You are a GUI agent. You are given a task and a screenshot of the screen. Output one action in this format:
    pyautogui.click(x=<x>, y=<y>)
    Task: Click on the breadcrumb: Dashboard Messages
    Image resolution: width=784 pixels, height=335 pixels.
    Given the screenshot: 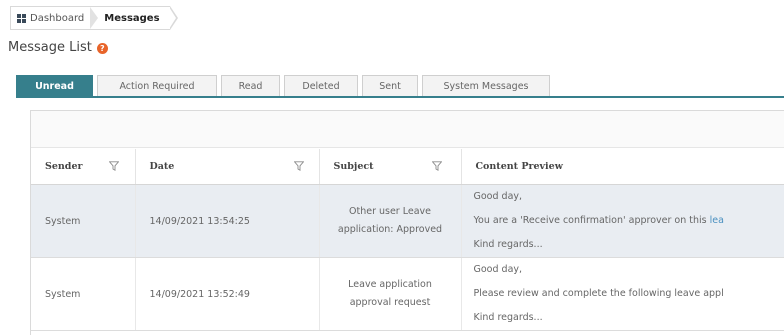 What is the action you would take?
    pyautogui.click(x=90, y=18)
    